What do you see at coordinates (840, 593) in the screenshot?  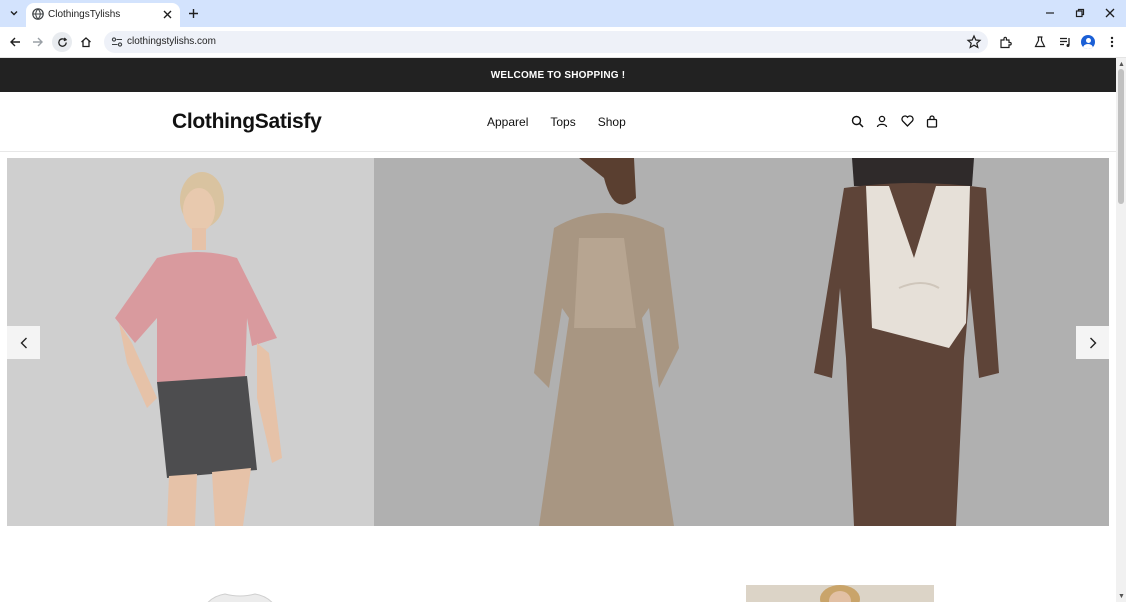 I see `product-image-model` at bounding box center [840, 593].